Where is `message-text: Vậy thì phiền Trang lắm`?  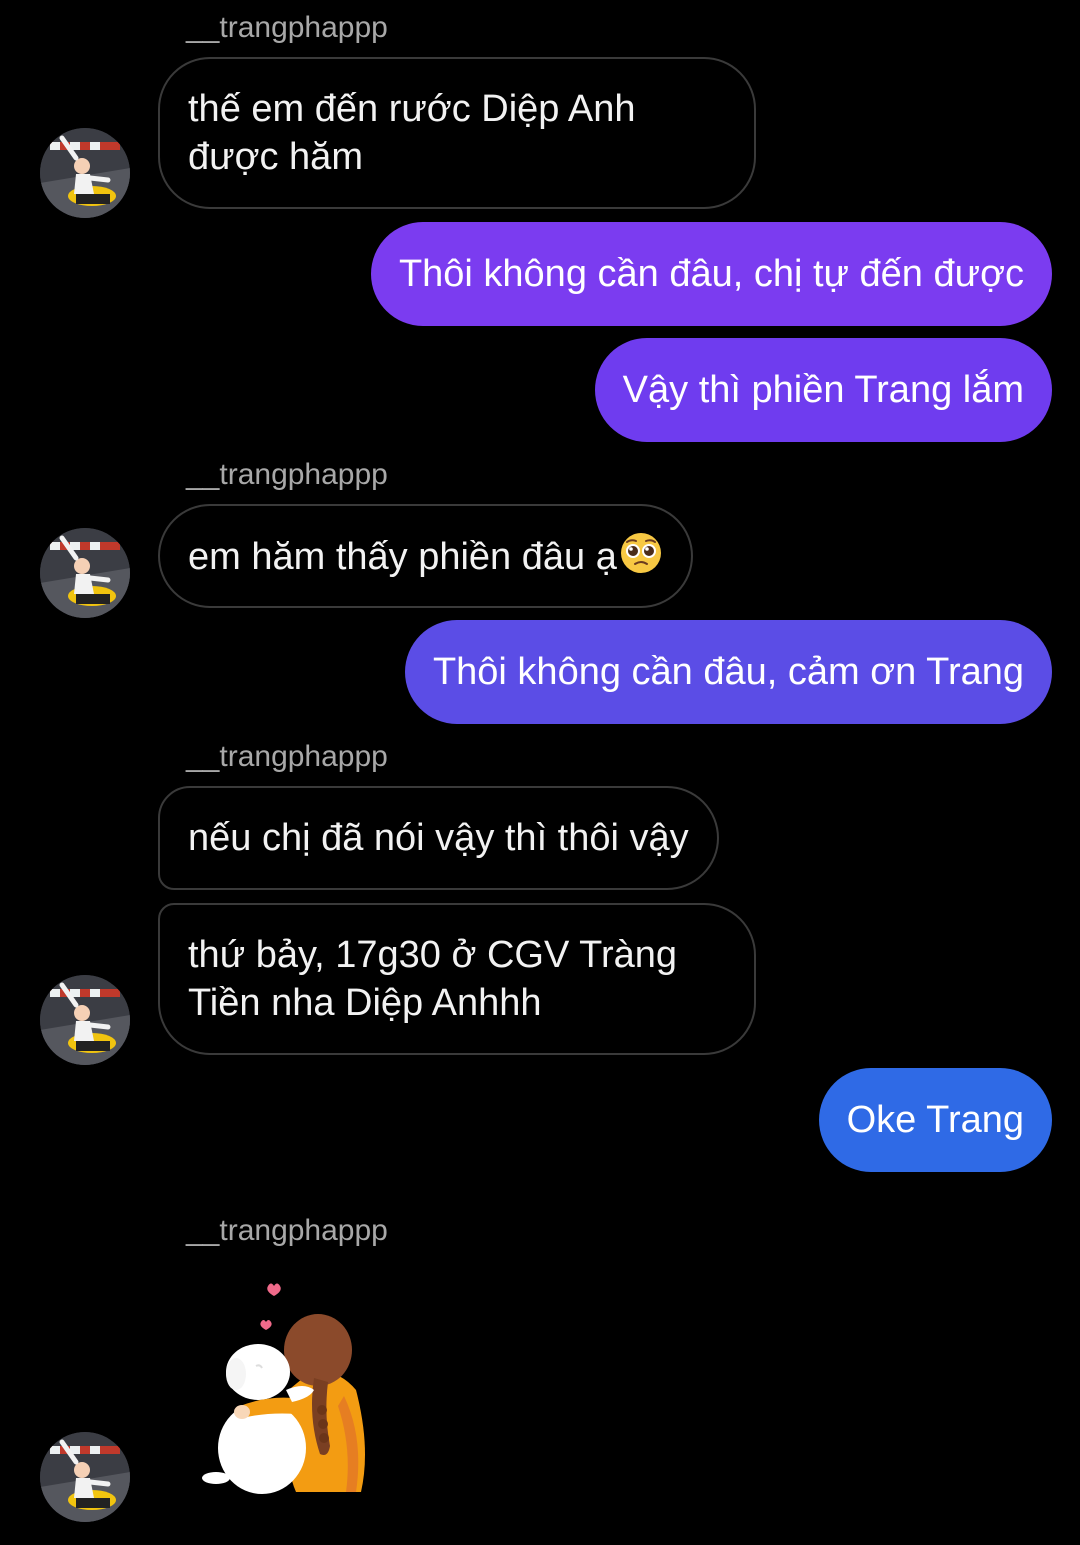 message-text: Vậy thì phiền Trang lắm is located at coordinates (823, 390).